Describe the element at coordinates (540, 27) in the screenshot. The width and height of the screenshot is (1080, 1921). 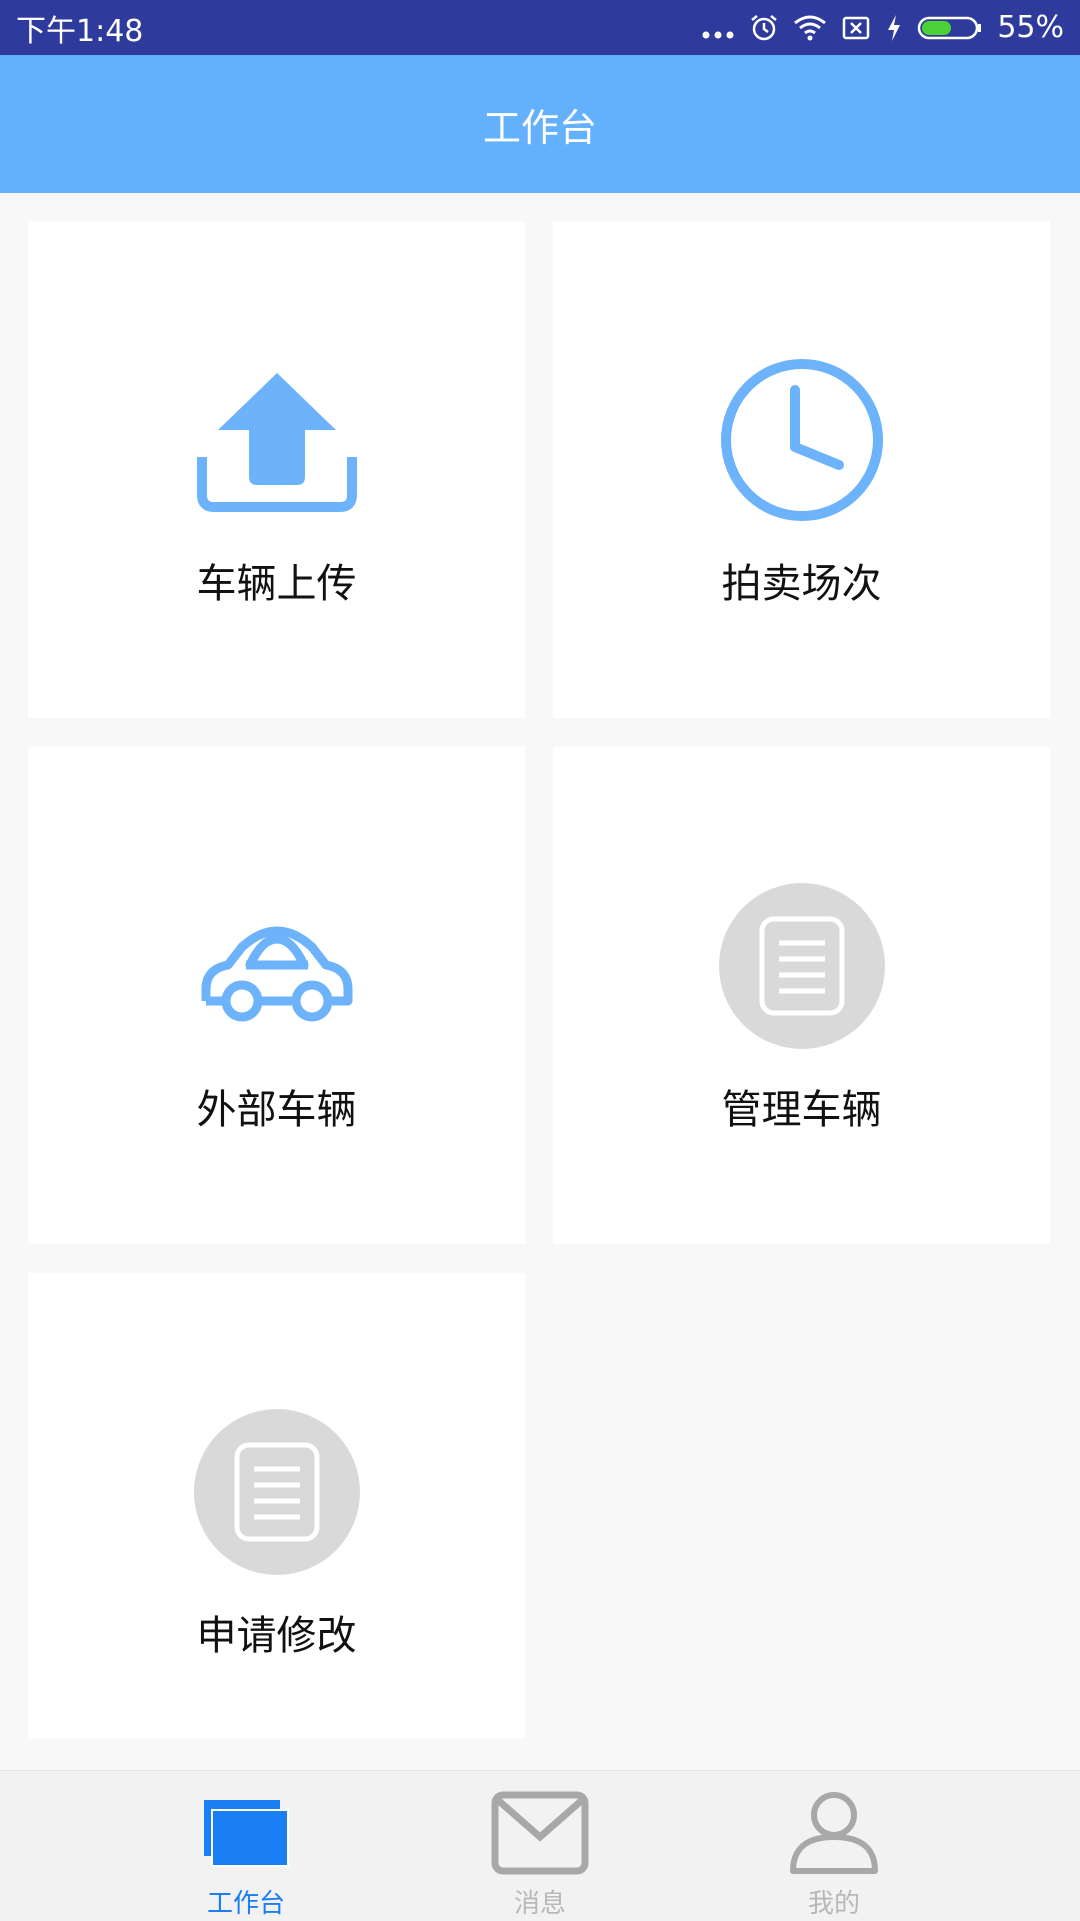
I see `status-bar: 下午1:48 55%` at that location.